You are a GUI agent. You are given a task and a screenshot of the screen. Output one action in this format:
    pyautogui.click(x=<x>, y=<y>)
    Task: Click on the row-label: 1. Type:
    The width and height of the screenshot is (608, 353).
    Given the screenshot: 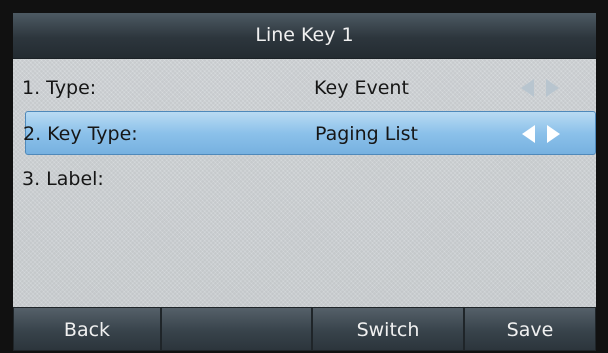 What is the action you would take?
    pyautogui.click(x=59, y=88)
    